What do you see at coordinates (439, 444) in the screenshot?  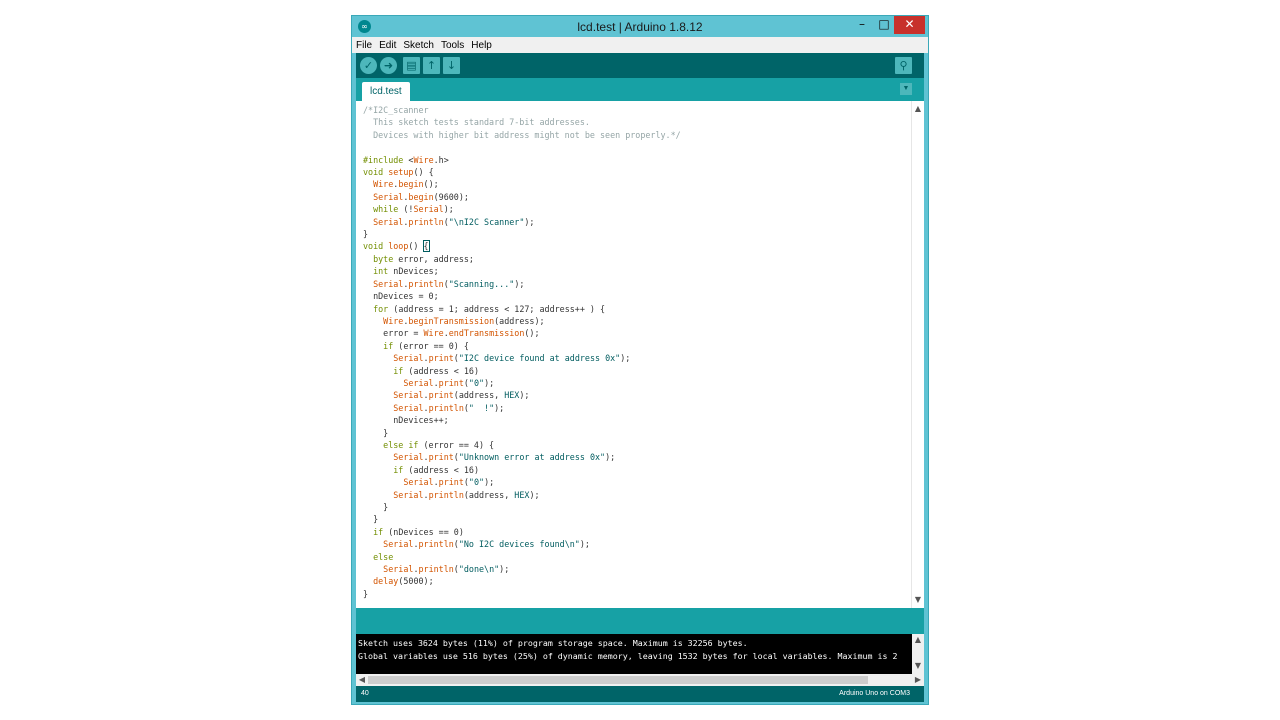 I see `code-line-28: else if (error == 4) {` at bounding box center [439, 444].